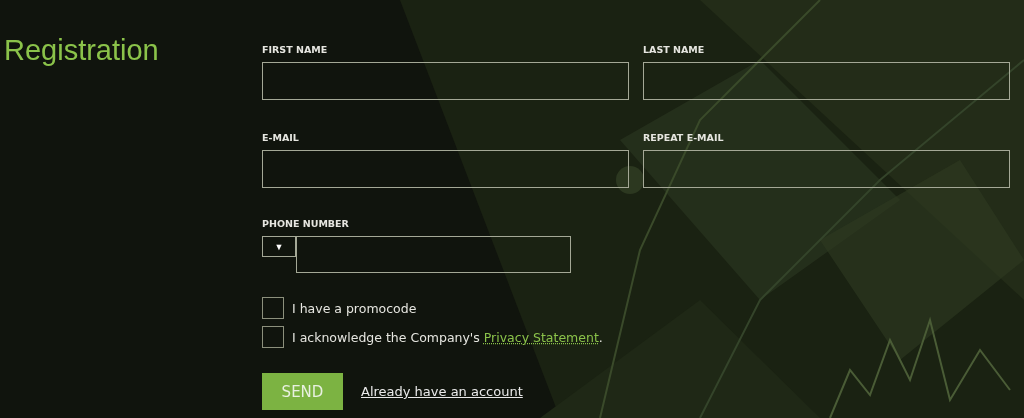 The image size is (1024, 418). What do you see at coordinates (295, 50) in the screenshot?
I see `field-label: FIRST NAME` at bounding box center [295, 50].